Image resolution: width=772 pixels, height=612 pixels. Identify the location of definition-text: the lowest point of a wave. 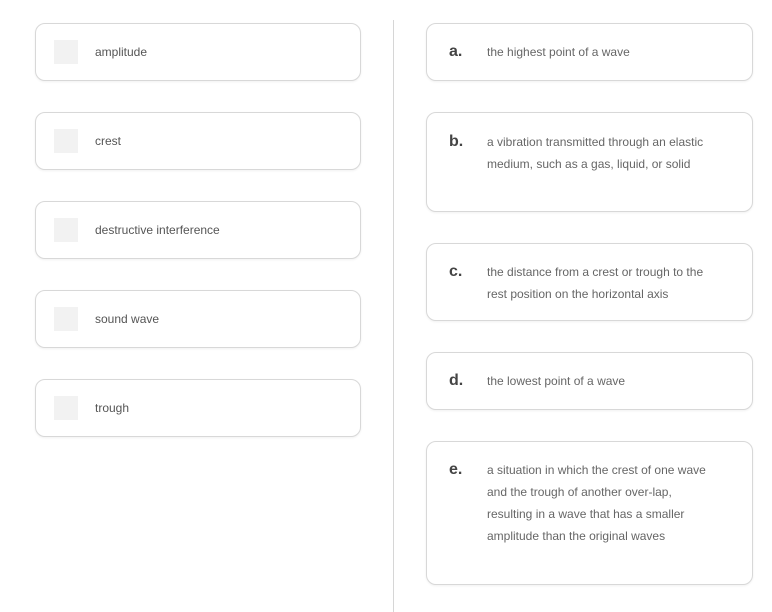
(556, 381).